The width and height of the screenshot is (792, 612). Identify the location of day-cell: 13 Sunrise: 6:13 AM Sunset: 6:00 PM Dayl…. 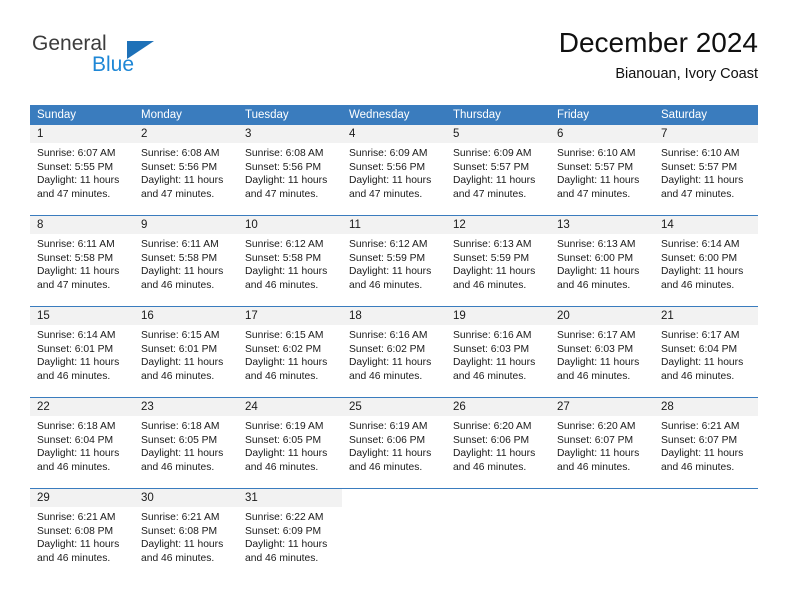
(602, 257).